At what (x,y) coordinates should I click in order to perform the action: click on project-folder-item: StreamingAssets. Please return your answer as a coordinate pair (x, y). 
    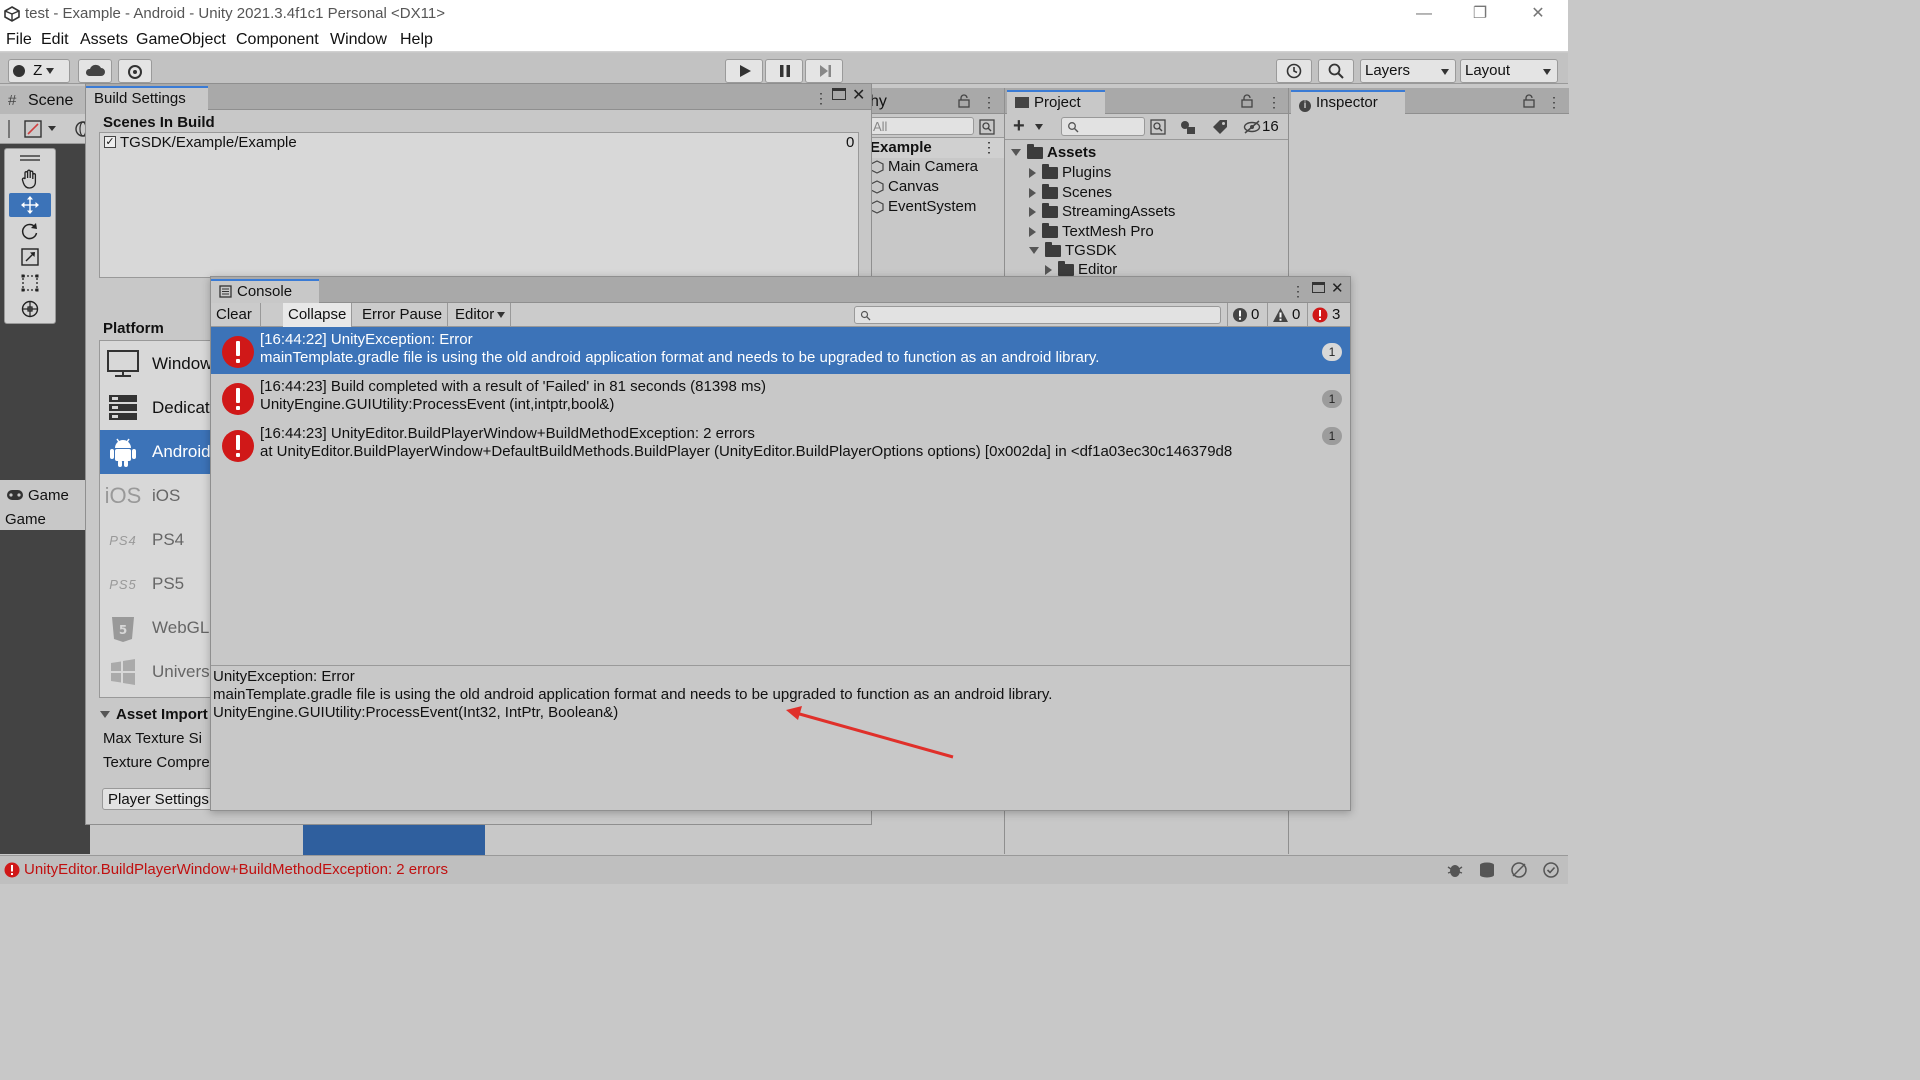
    Looking at the image, I should click on (1102, 211).